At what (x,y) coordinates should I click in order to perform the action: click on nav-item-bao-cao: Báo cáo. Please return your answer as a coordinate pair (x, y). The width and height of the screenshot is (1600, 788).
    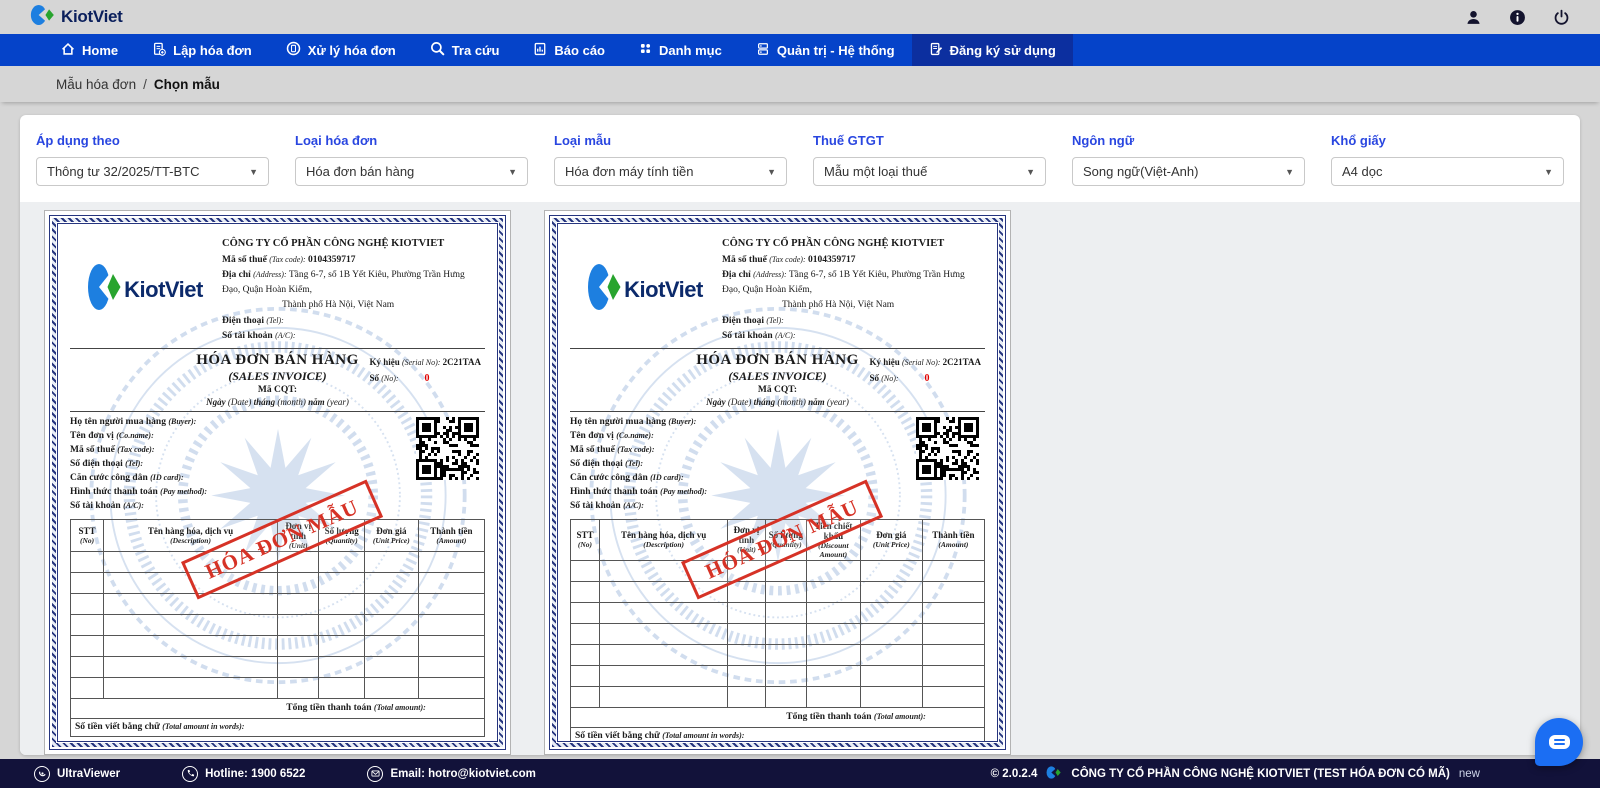
    Looking at the image, I should click on (569, 50).